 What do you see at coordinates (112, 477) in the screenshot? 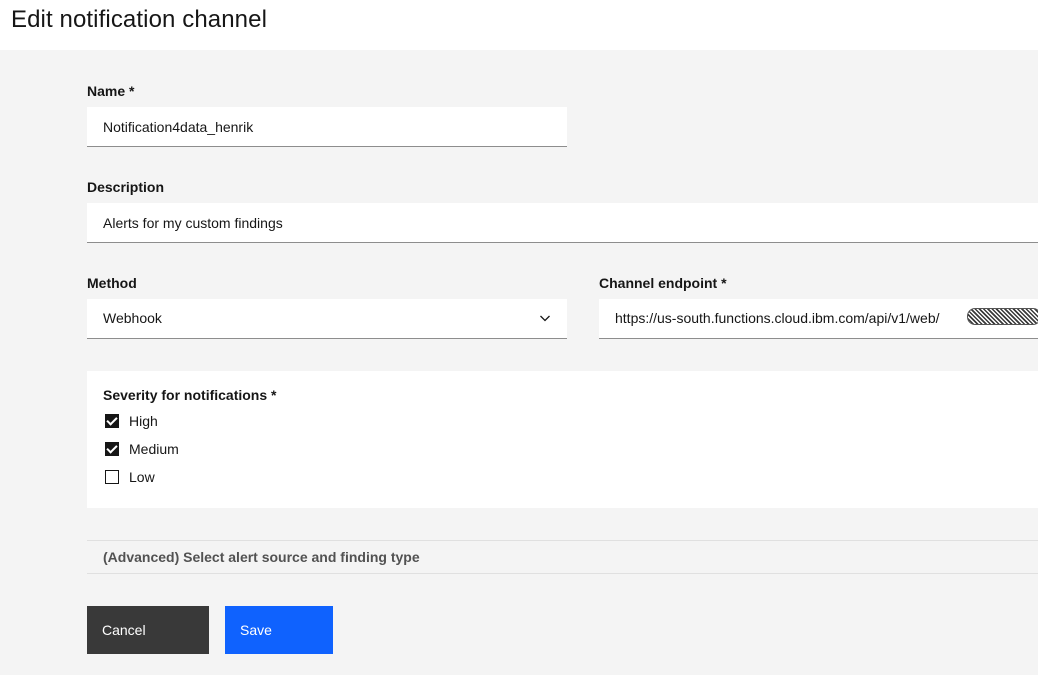
I see `checkbox-unchecked-icon` at bounding box center [112, 477].